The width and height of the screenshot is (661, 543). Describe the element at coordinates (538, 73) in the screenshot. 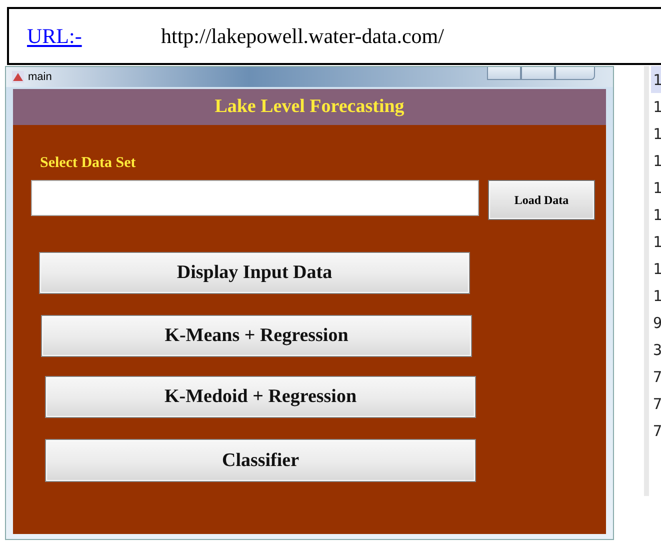

I see `maximize-button` at that location.